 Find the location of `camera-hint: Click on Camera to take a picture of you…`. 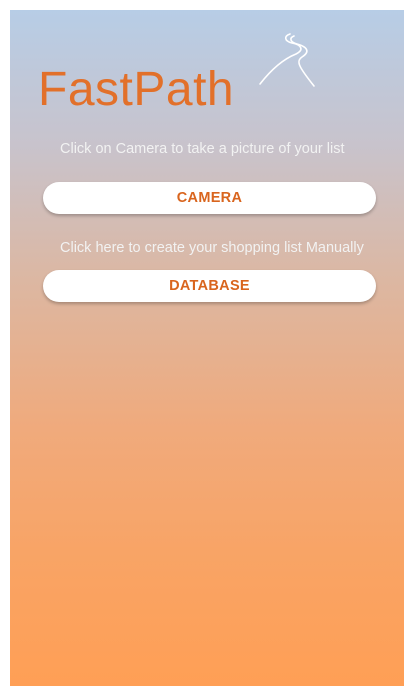

camera-hint: Click on Camera to take a picture of you… is located at coordinates (202, 149).